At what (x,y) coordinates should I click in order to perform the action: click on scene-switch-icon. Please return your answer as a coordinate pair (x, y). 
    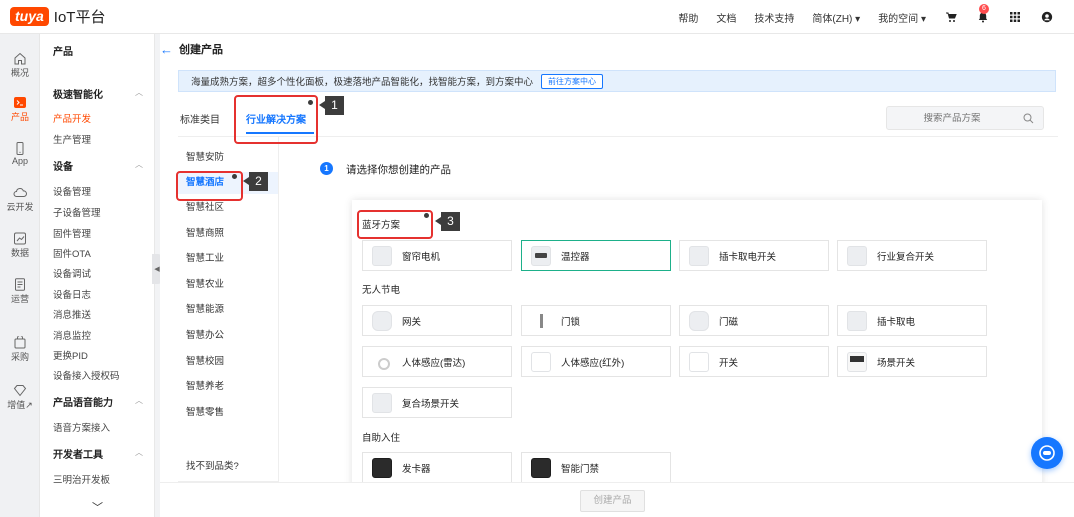
    Looking at the image, I should click on (857, 361).